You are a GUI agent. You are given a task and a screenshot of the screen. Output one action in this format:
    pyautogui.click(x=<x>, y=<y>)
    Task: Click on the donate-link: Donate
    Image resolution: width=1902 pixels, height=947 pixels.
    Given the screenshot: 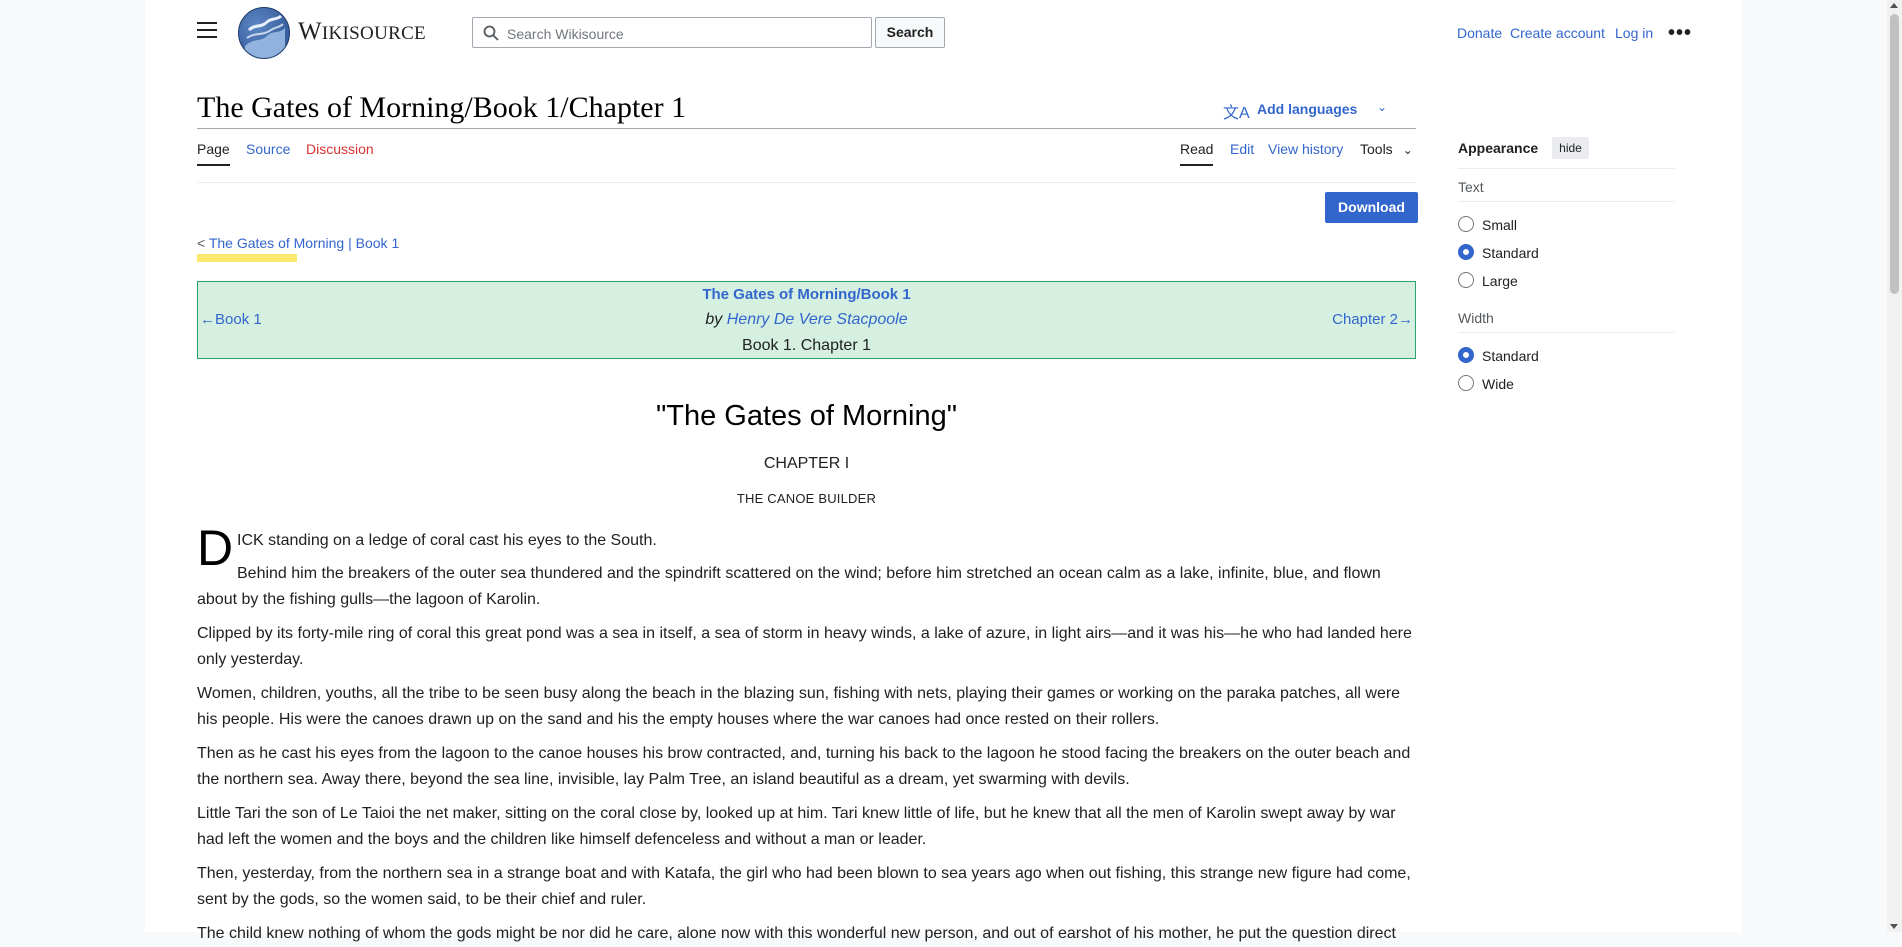 What is the action you would take?
    pyautogui.click(x=1479, y=33)
    